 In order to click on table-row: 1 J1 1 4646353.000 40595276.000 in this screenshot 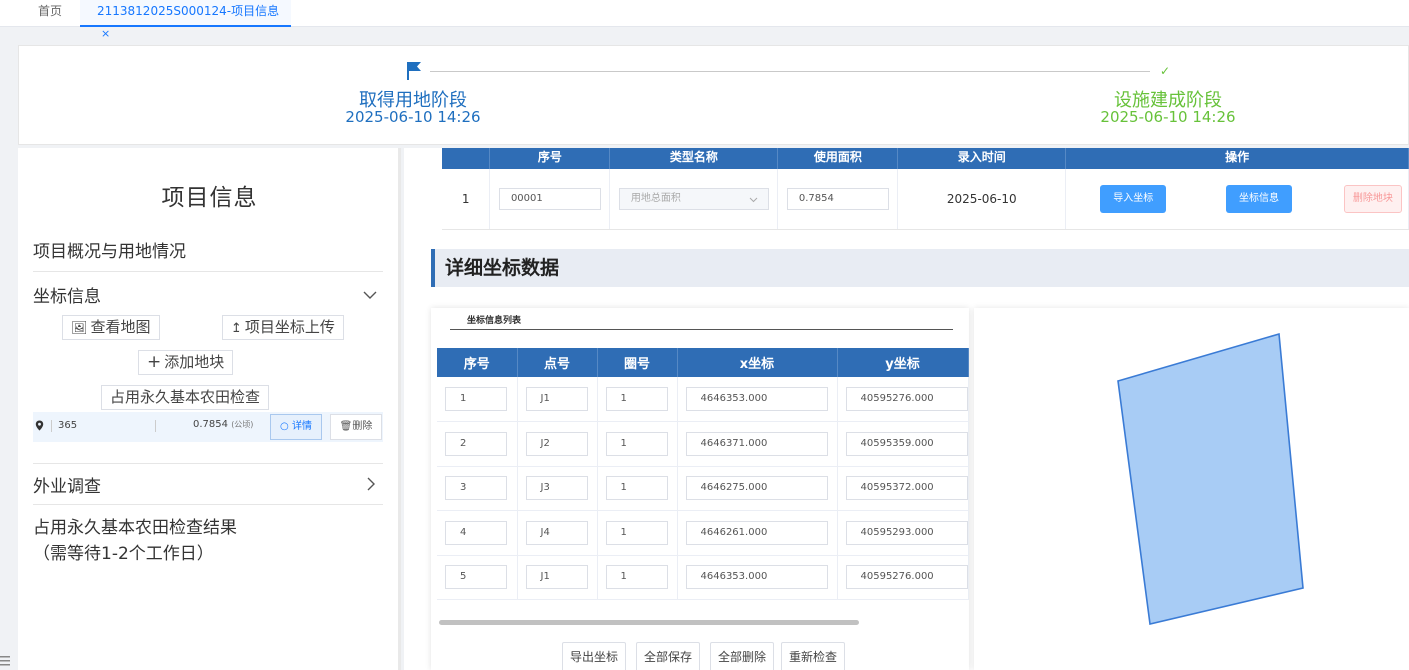, I will do `click(703, 399)`.